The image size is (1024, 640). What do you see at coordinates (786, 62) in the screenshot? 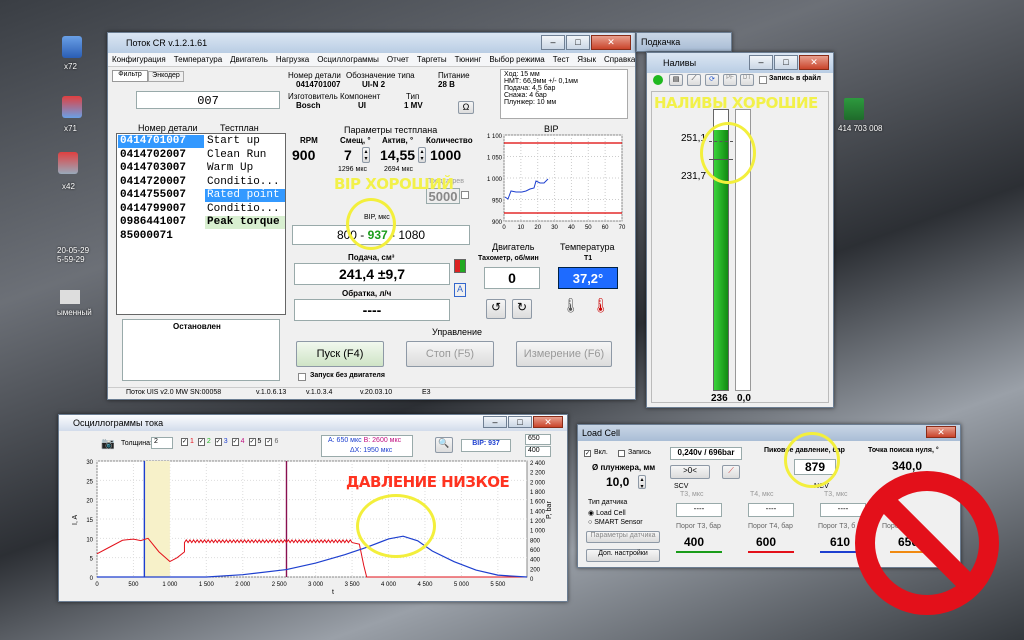
I see `naliv-maximize: □` at bounding box center [786, 62].